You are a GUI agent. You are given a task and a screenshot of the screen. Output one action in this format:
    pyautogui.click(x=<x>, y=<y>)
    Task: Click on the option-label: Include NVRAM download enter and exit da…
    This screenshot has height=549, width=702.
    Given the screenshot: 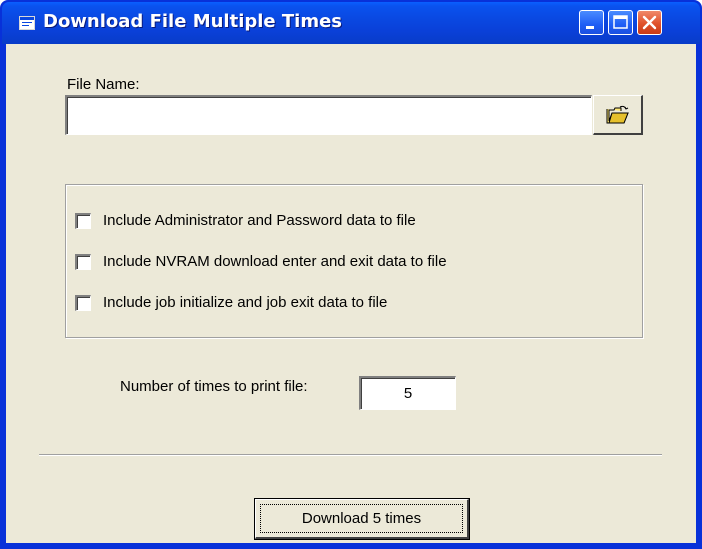 What is the action you would take?
    pyautogui.click(x=275, y=261)
    